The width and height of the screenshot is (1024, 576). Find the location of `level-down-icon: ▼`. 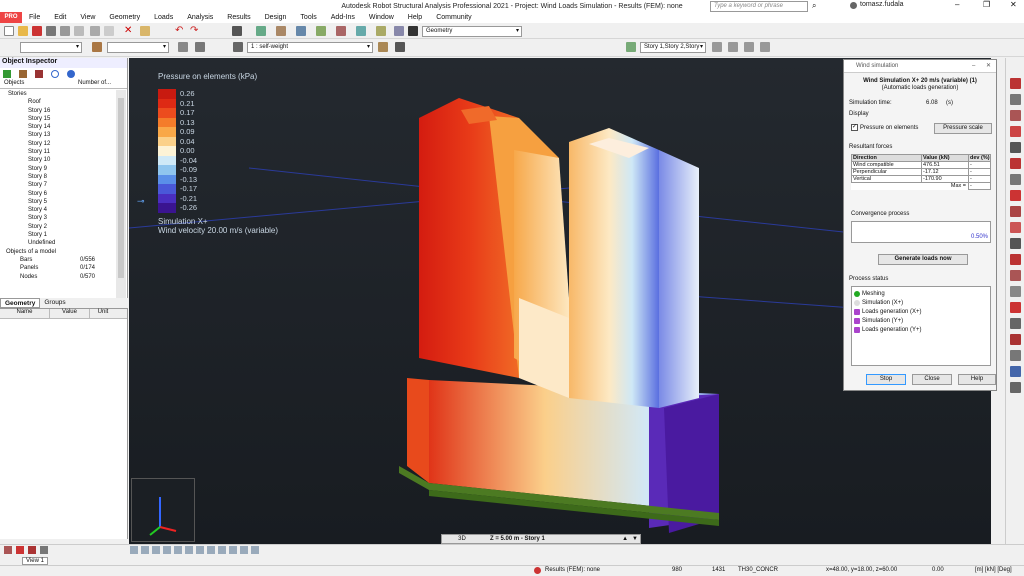

level-down-icon: ▼ is located at coordinates (635, 539).